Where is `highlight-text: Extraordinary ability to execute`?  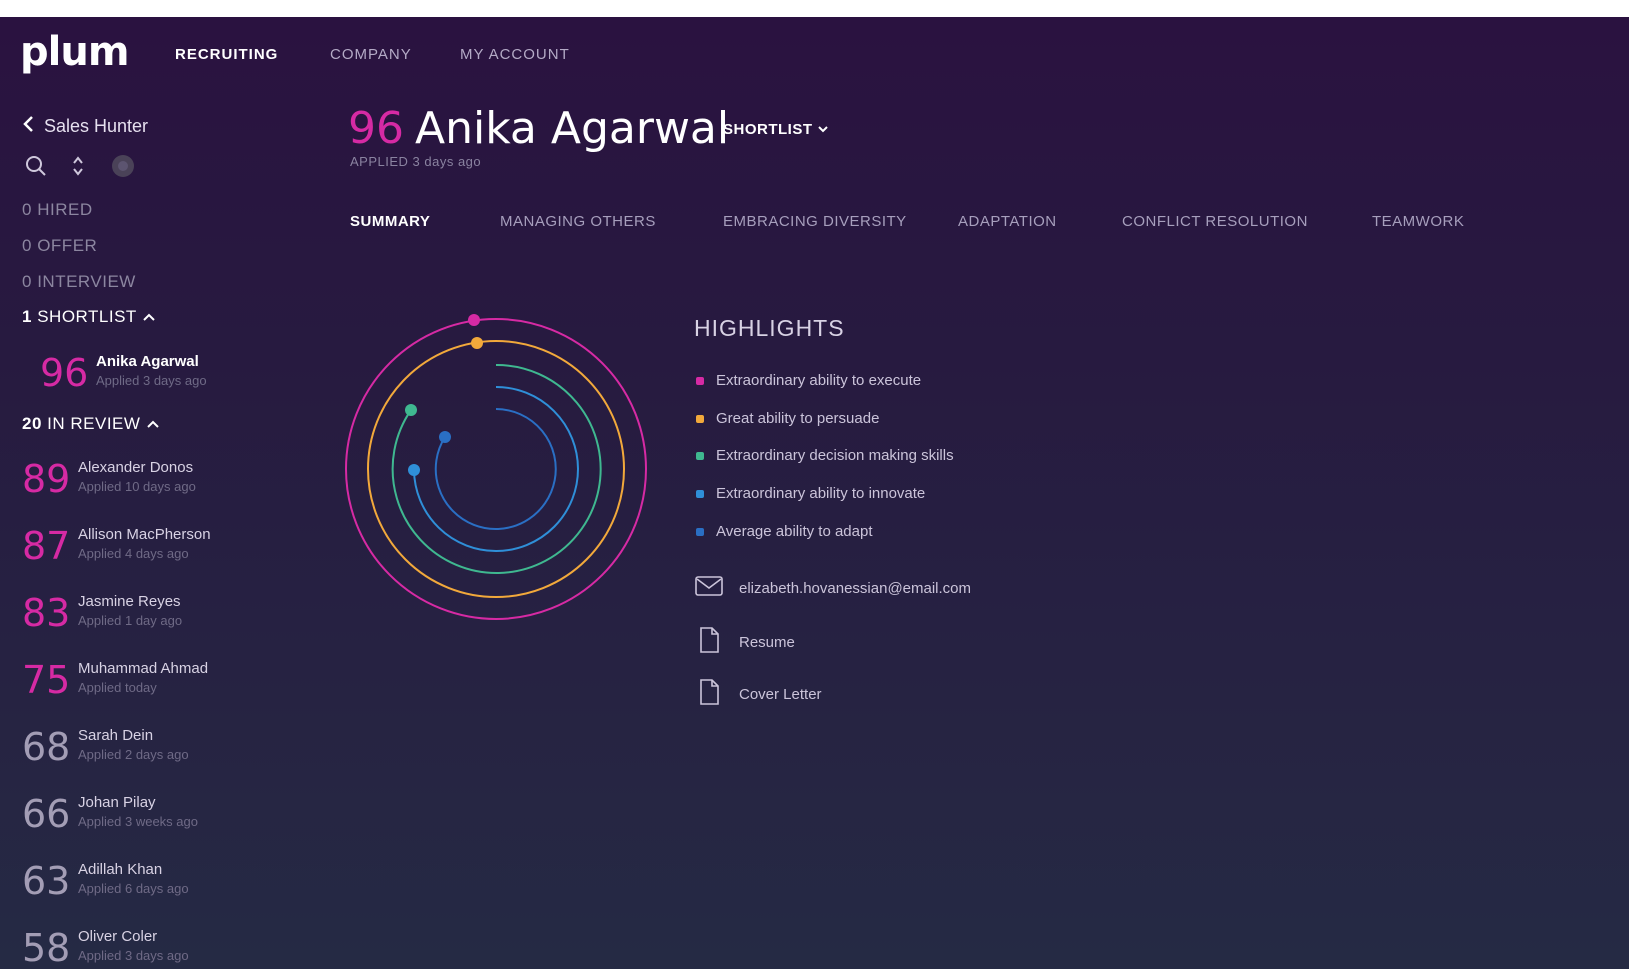 highlight-text: Extraordinary ability to execute is located at coordinates (819, 380).